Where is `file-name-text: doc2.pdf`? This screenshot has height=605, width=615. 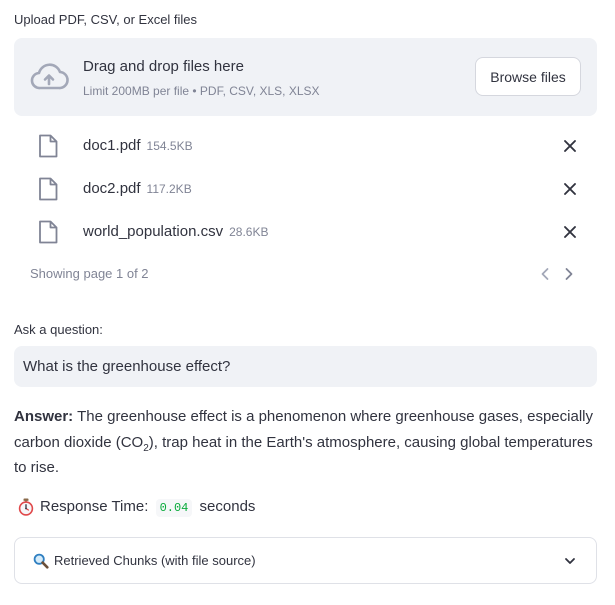
file-name-text: doc2.pdf is located at coordinates (112, 188).